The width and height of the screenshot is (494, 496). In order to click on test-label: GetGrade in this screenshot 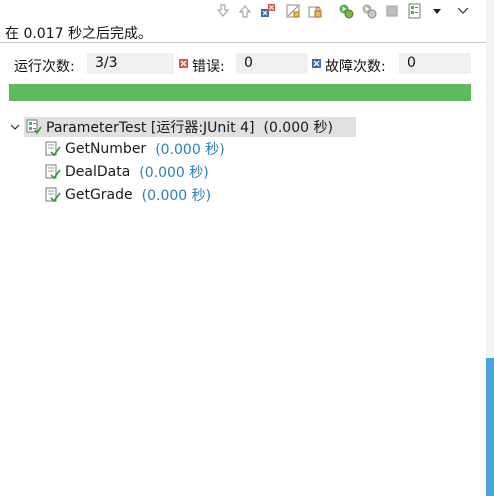, I will do `click(99, 195)`.